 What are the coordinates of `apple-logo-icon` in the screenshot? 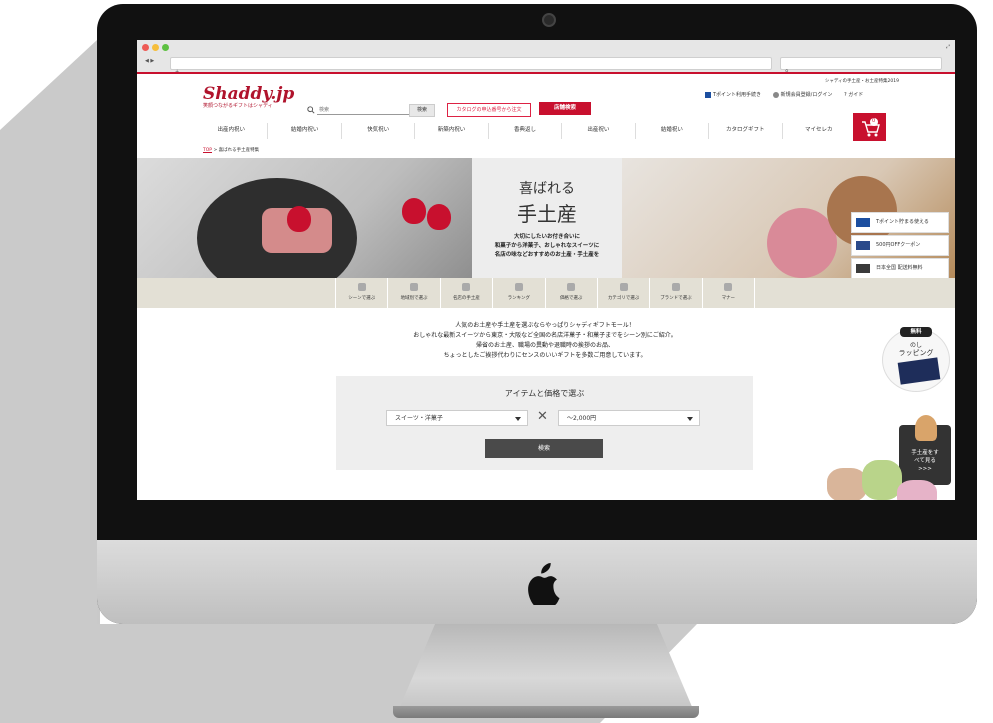 It's located at (544, 584).